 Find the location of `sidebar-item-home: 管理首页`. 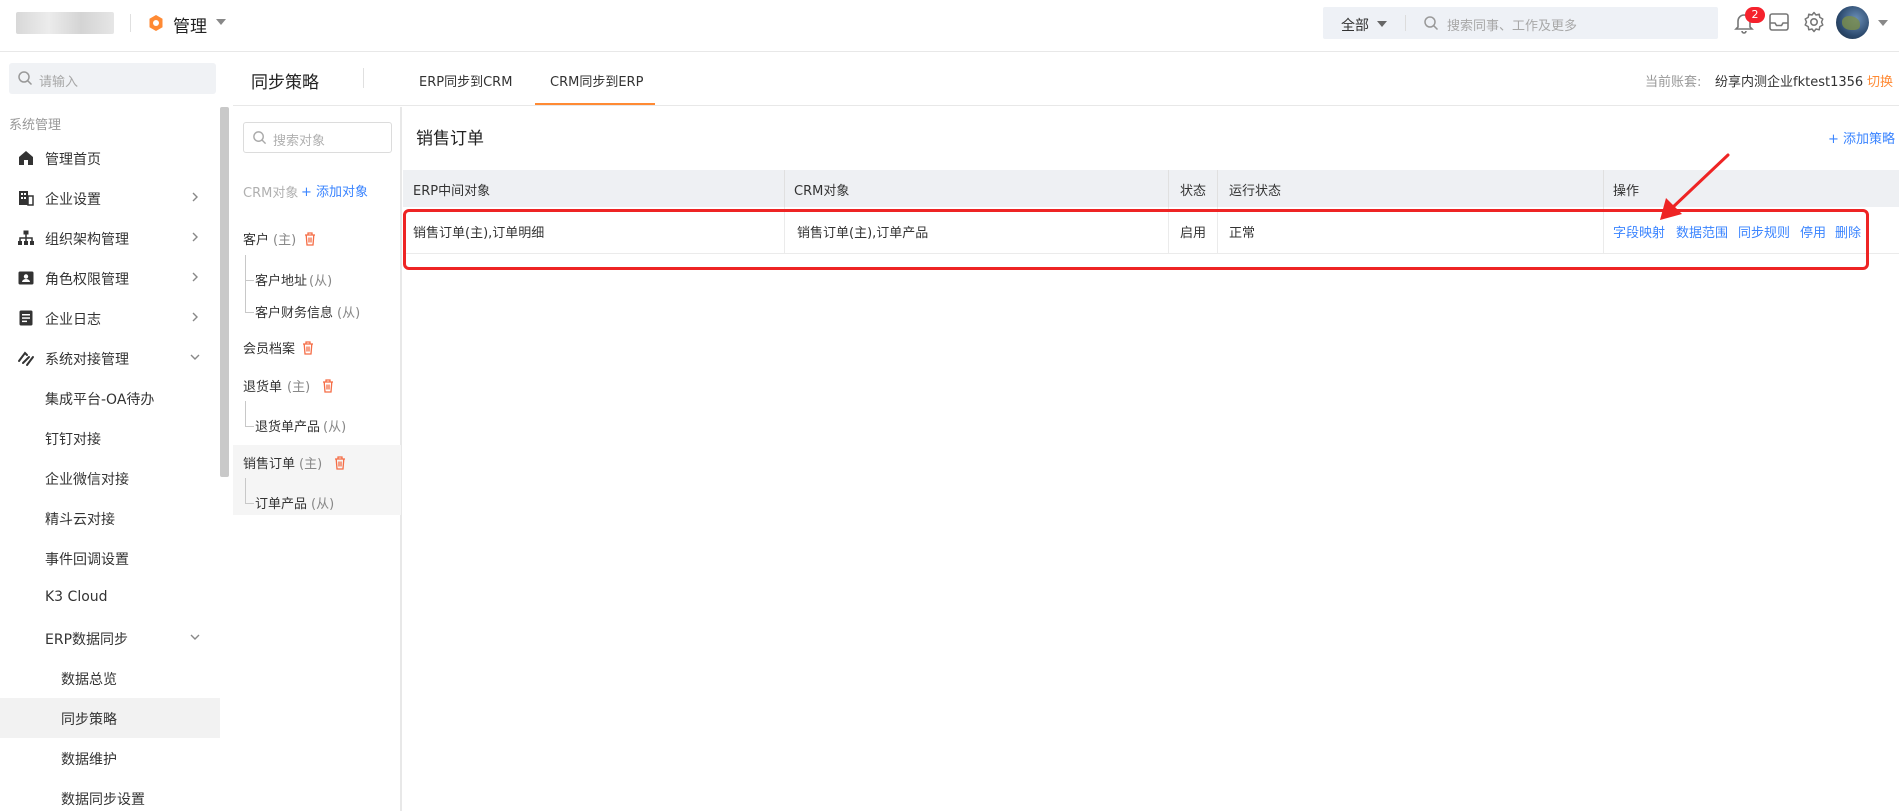

sidebar-item-home: 管理首页 is located at coordinates (110, 158).